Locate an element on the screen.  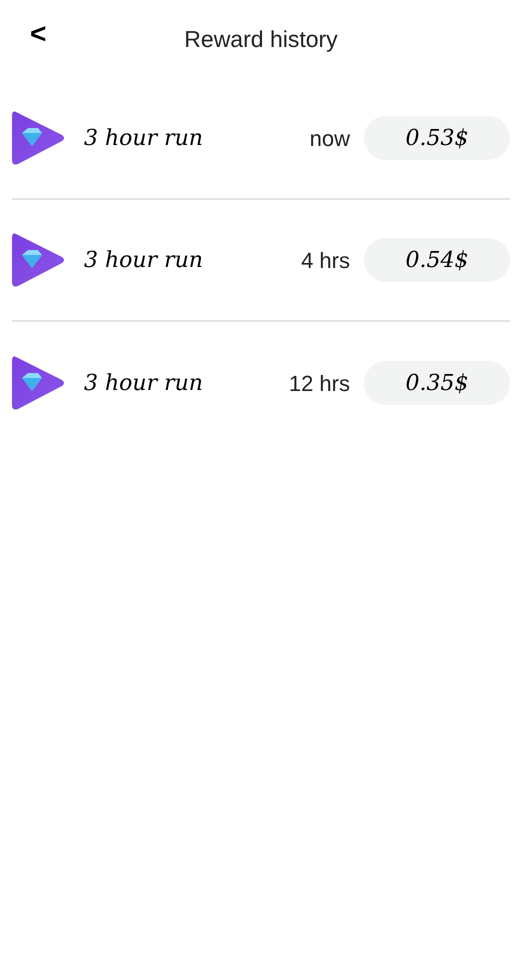
page-title: Reward history is located at coordinates (261, 39).